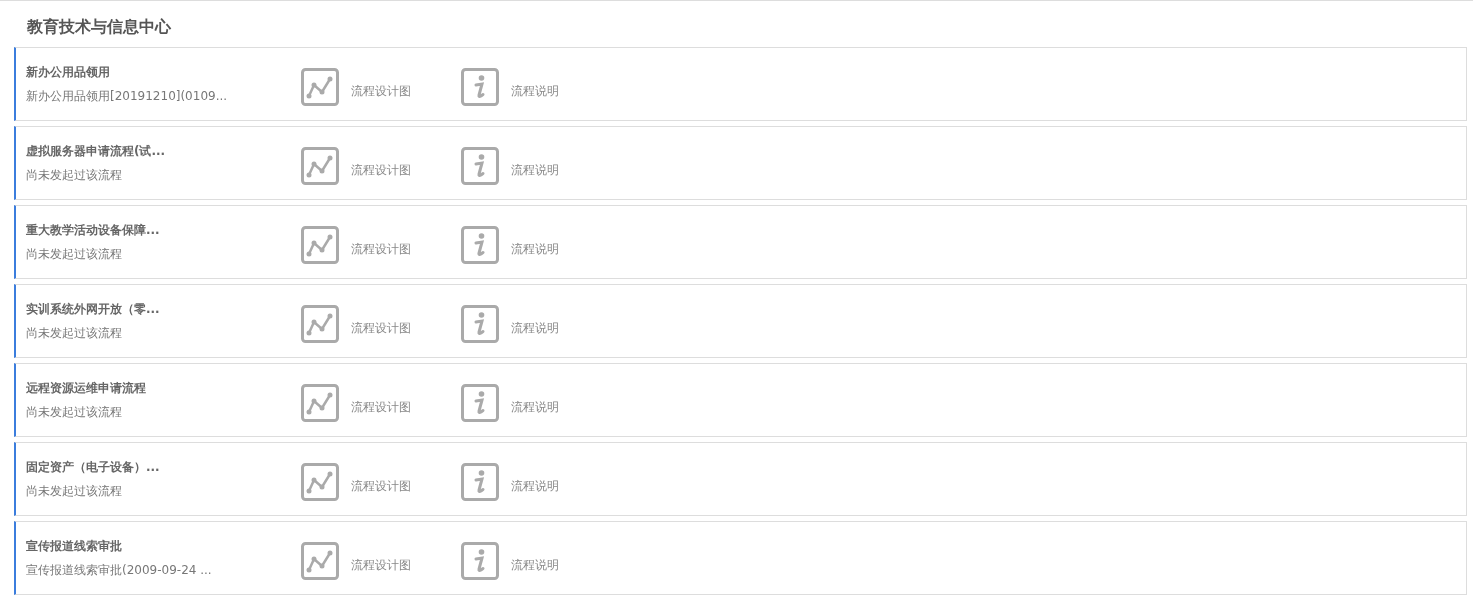  What do you see at coordinates (740, 479) in the screenshot?
I see `process-card: 固定资产（电子设备）... 尚未发起过该流程 流程设计图 流程说明` at bounding box center [740, 479].